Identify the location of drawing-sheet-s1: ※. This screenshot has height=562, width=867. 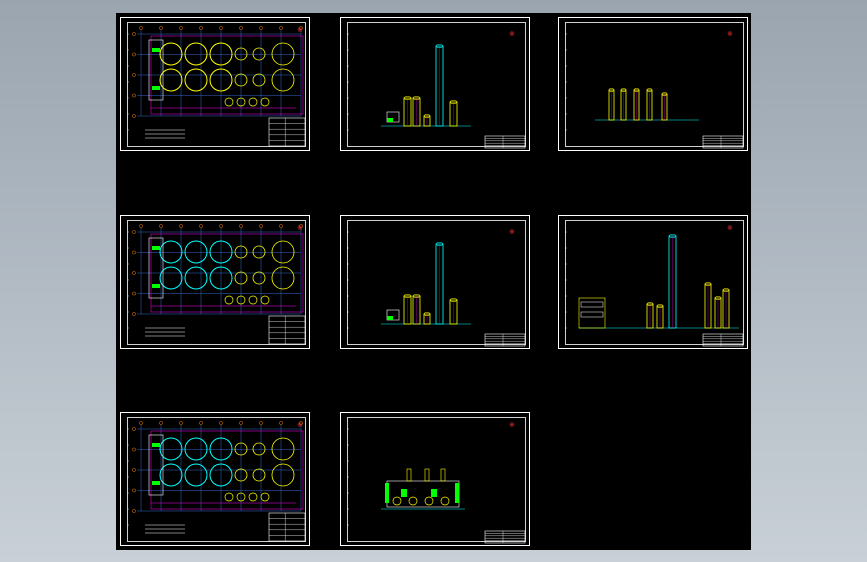
(215, 84).